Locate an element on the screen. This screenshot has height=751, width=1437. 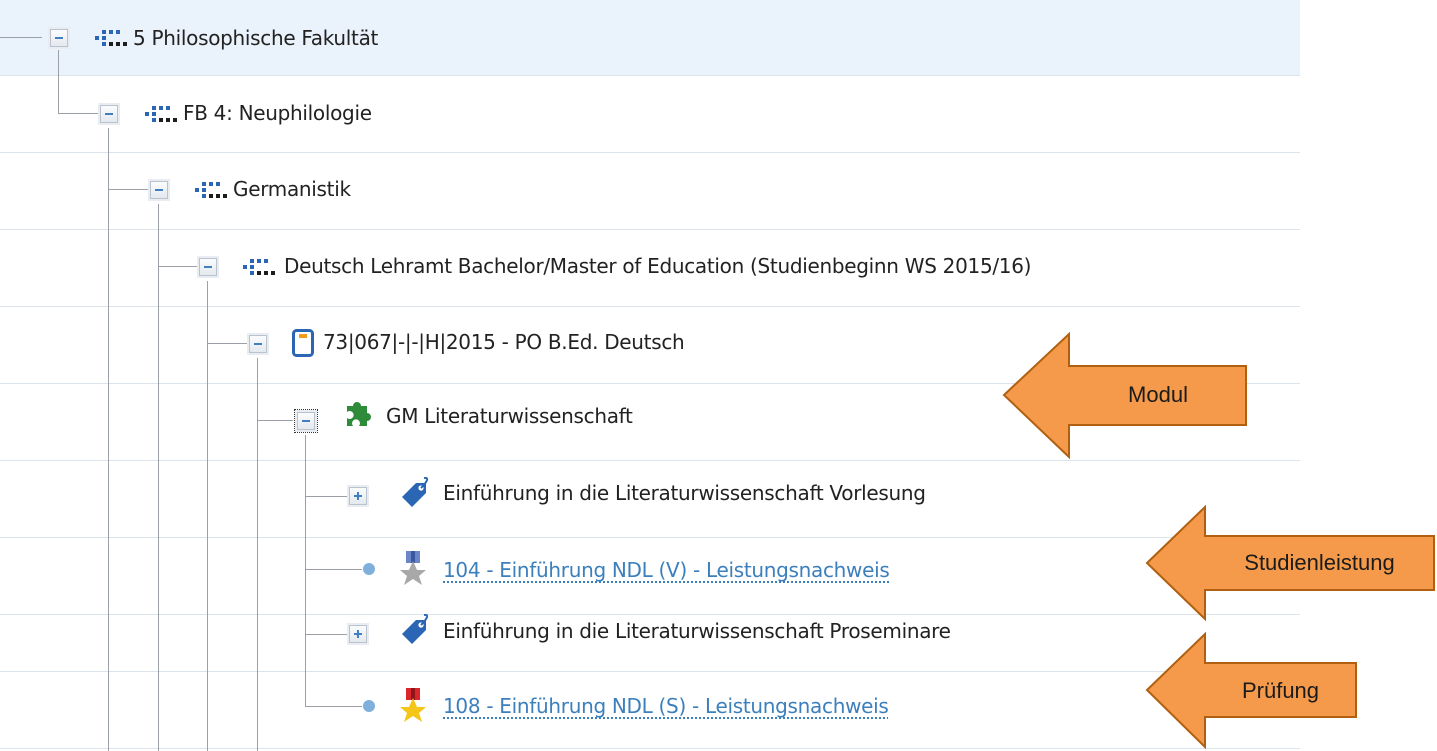
module-puzzle-icon is located at coordinates (357, 416).